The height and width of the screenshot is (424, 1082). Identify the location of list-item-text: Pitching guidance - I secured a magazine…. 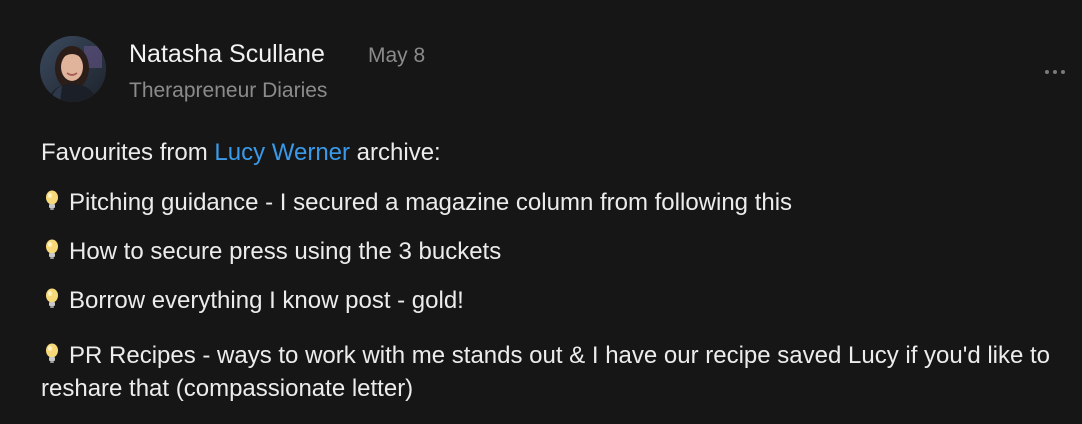
(431, 202).